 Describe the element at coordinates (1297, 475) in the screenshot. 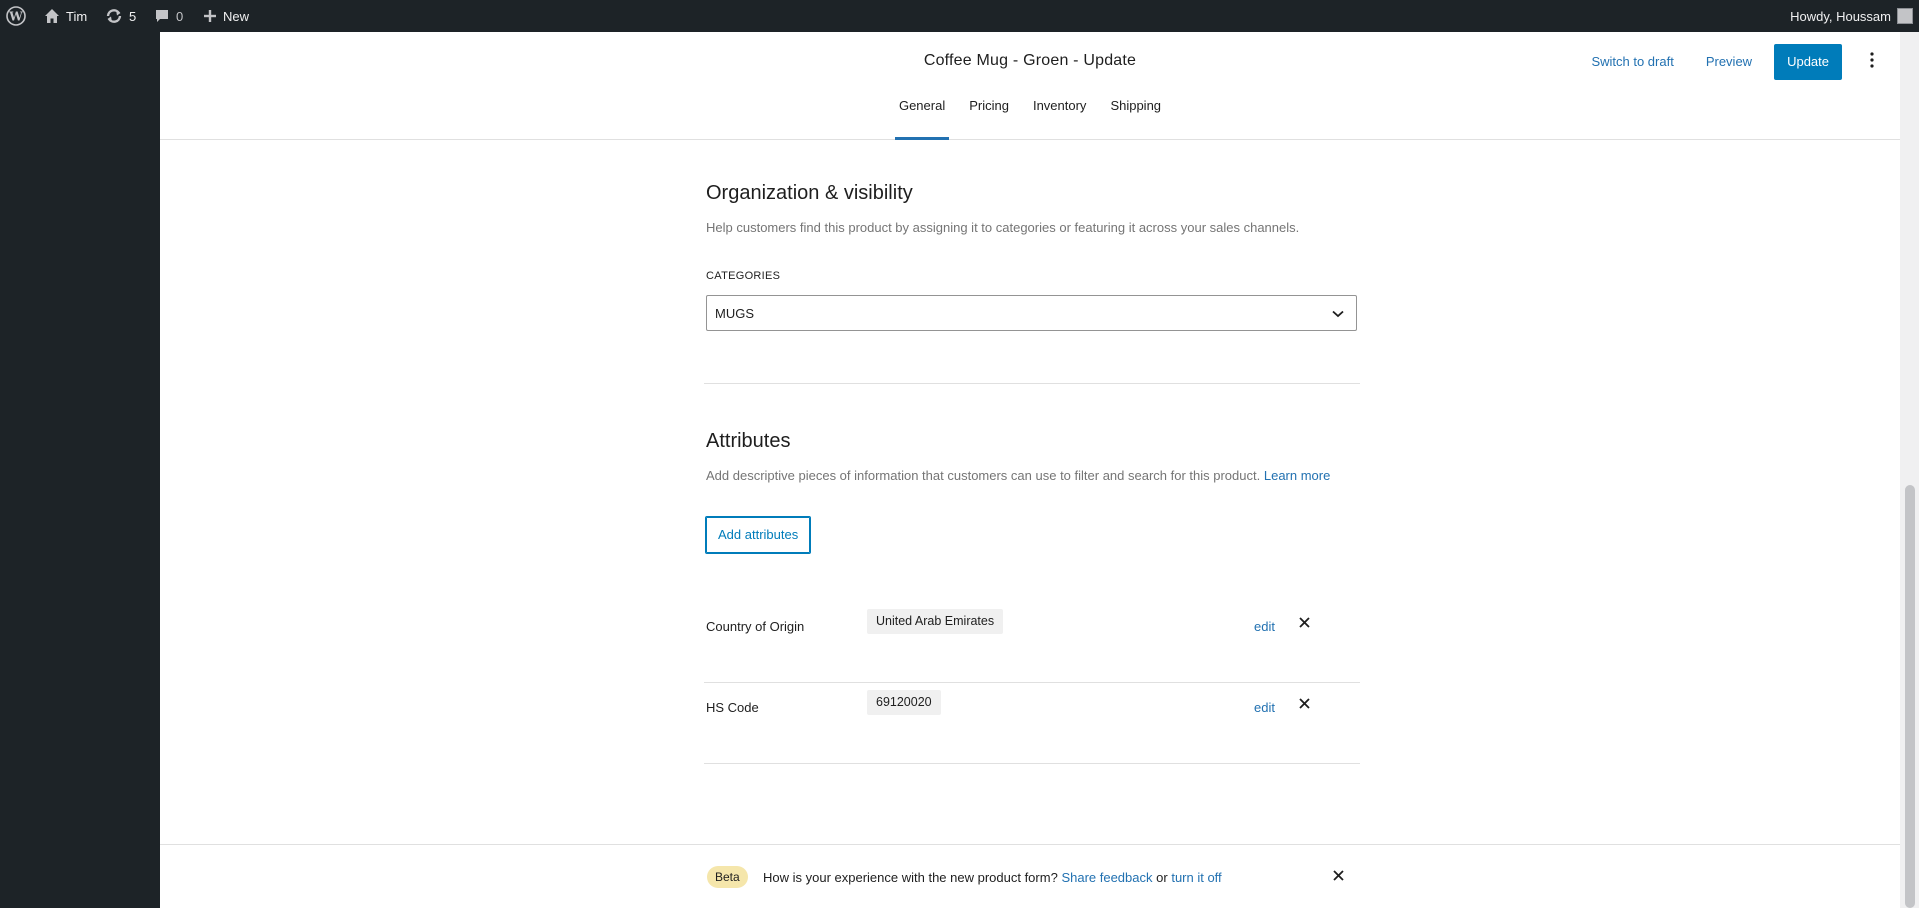

I see `learn-more-link: Learn more` at that location.